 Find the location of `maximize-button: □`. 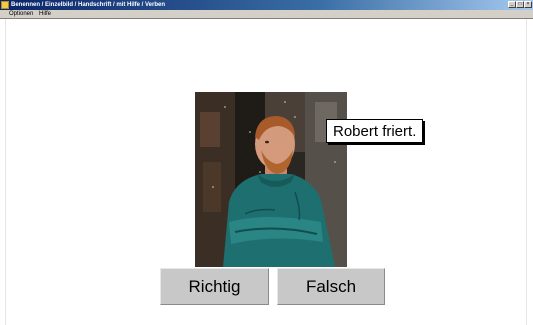

maximize-button: □ is located at coordinates (520, 4).